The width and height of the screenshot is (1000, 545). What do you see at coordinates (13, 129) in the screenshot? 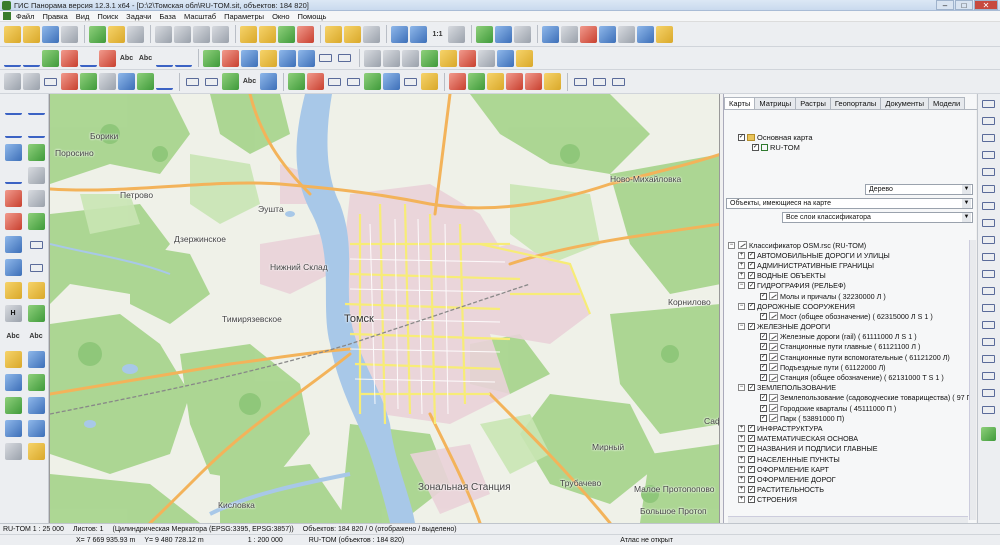
I see `left-pen2-icon` at bounding box center [13, 129].